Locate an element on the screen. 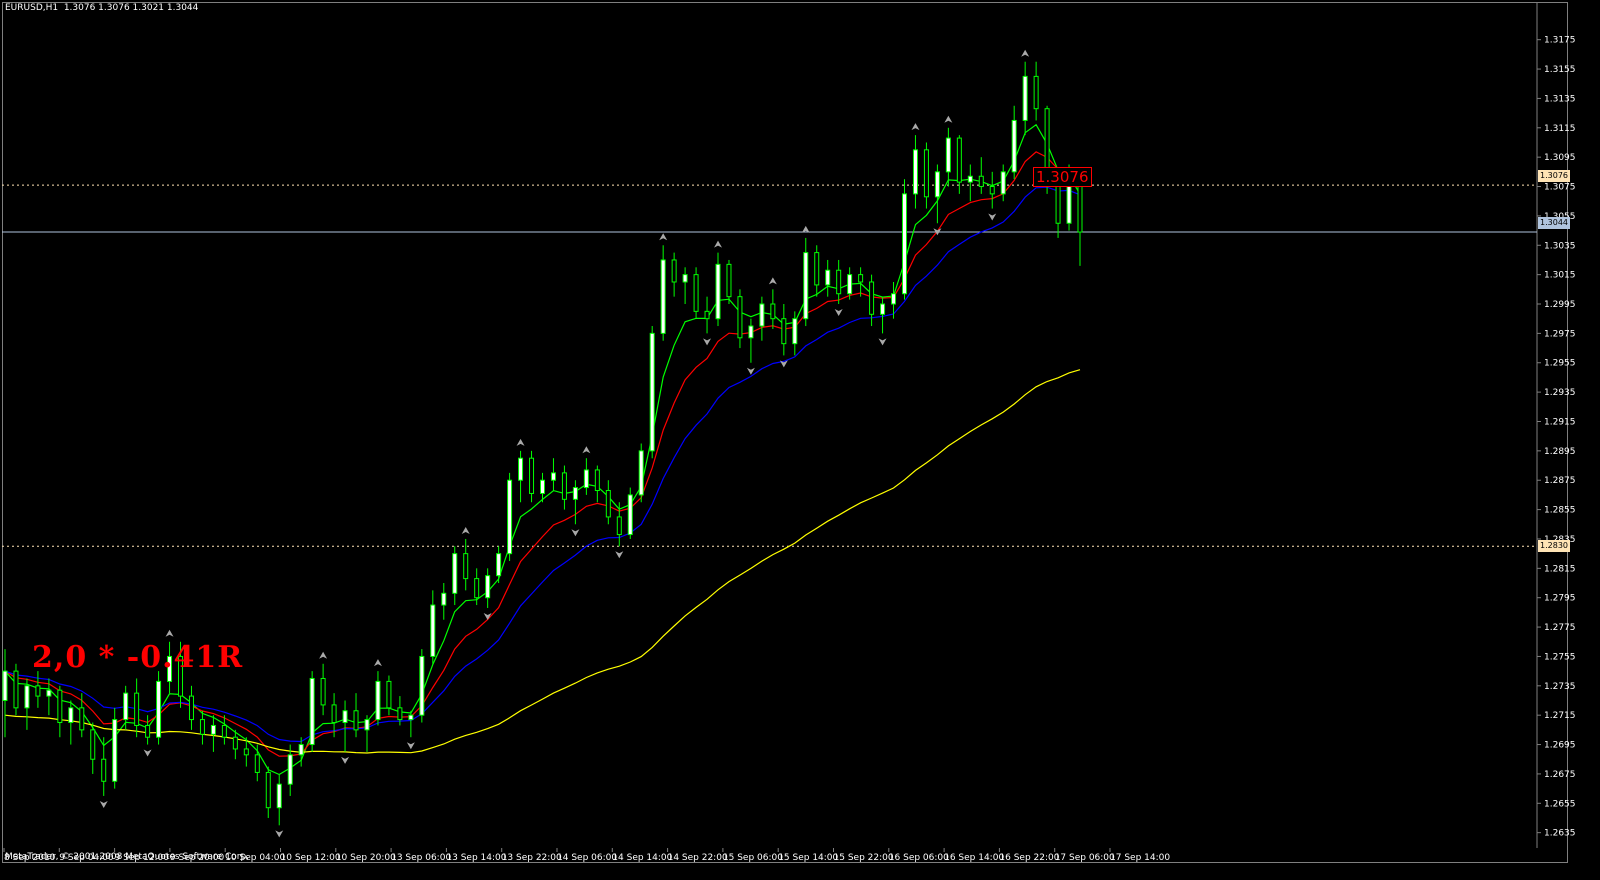  symbol-ohlc-header: EURUSD,H1 1.3076 1.3076 1.3021 1.3044 is located at coordinates (102, 8).